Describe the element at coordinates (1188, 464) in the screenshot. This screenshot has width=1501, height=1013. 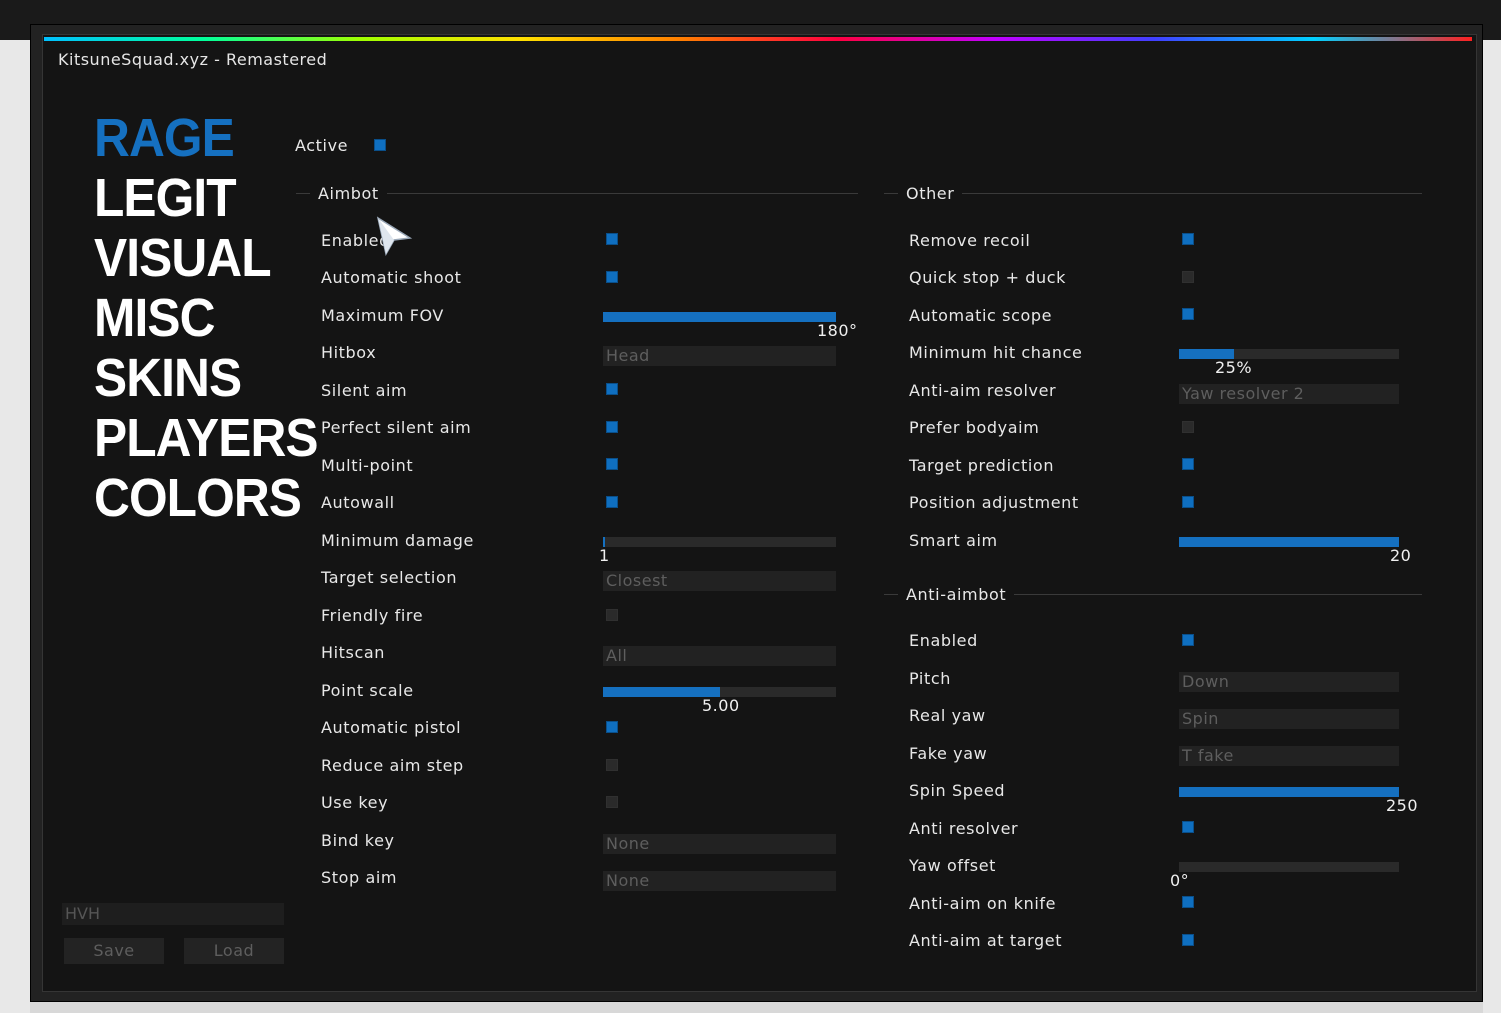
I see `target-prediction-checkbox` at that location.